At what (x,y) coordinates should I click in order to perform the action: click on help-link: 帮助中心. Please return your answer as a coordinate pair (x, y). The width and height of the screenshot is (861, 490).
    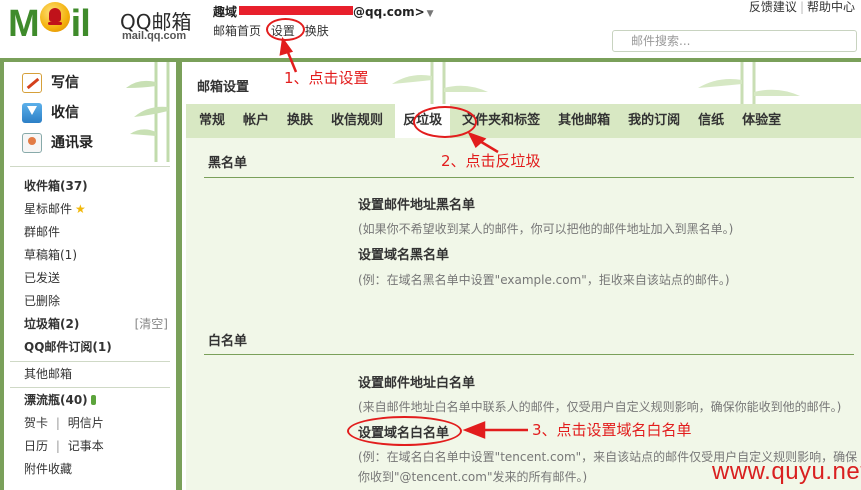
    Looking at the image, I should click on (831, 7).